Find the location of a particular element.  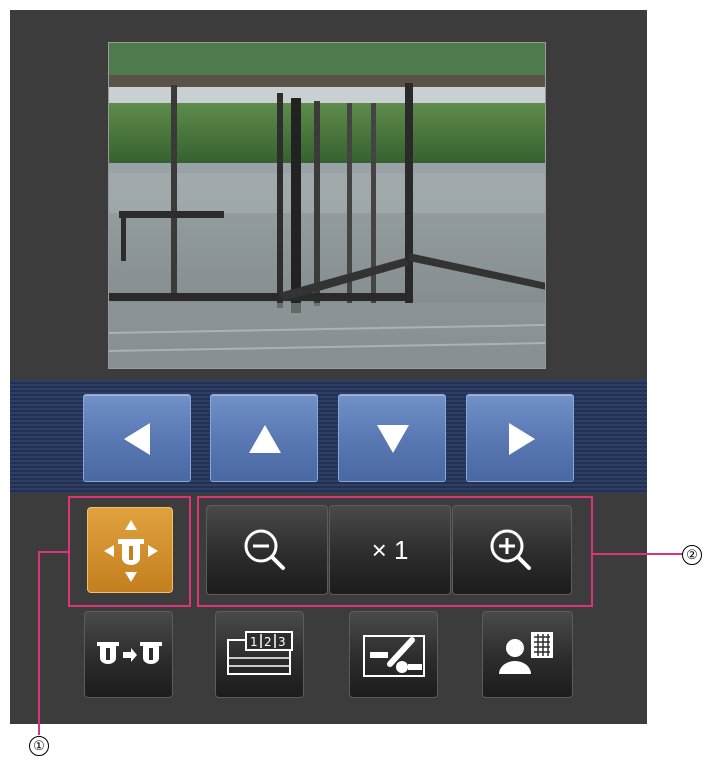

triangle-right-icon is located at coordinates (522, 439).